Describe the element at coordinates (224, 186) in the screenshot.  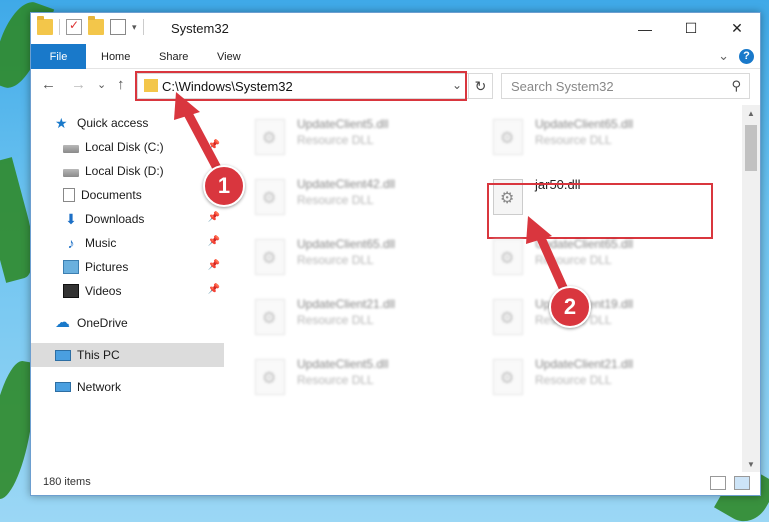
I see `callout-1: 1` at that location.